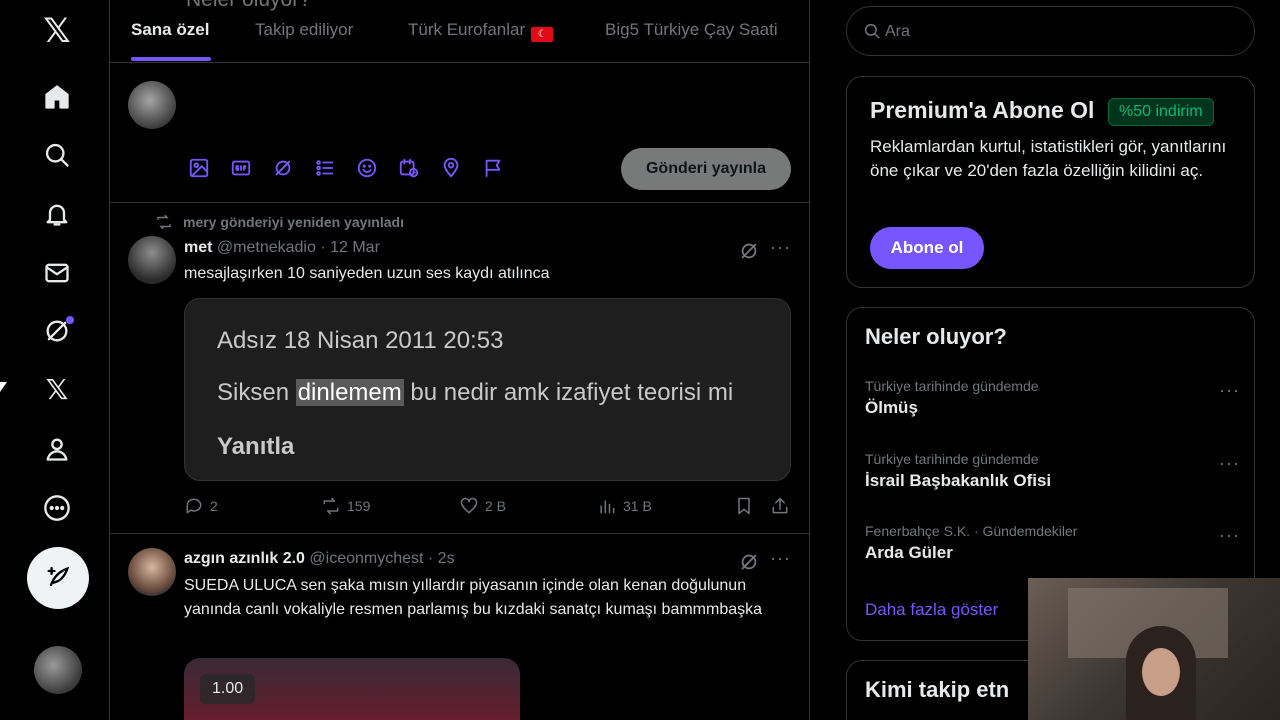 Image resolution: width=1280 pixels, height=720 pixels. I want to click on image-icon, so click(199, 168).